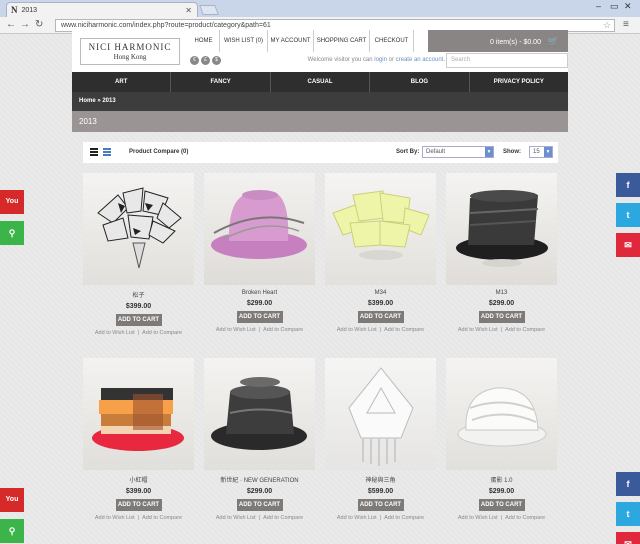 This screenshot has height=544, width=640. I want to click on chevron-down-icon: ▼, so click(489, 152).